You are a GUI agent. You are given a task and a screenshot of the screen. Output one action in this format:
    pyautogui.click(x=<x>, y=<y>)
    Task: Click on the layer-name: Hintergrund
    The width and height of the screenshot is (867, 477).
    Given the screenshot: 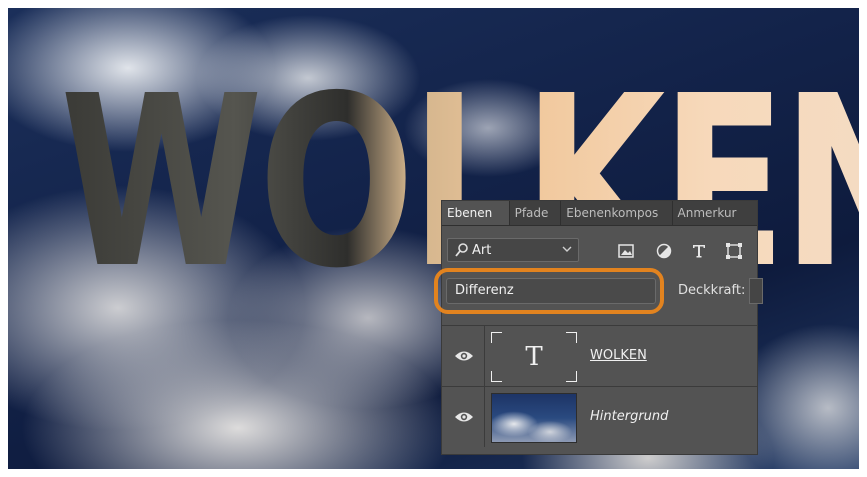 What is the action you would take?
    pyautogui.click(x=629, y=416)
    